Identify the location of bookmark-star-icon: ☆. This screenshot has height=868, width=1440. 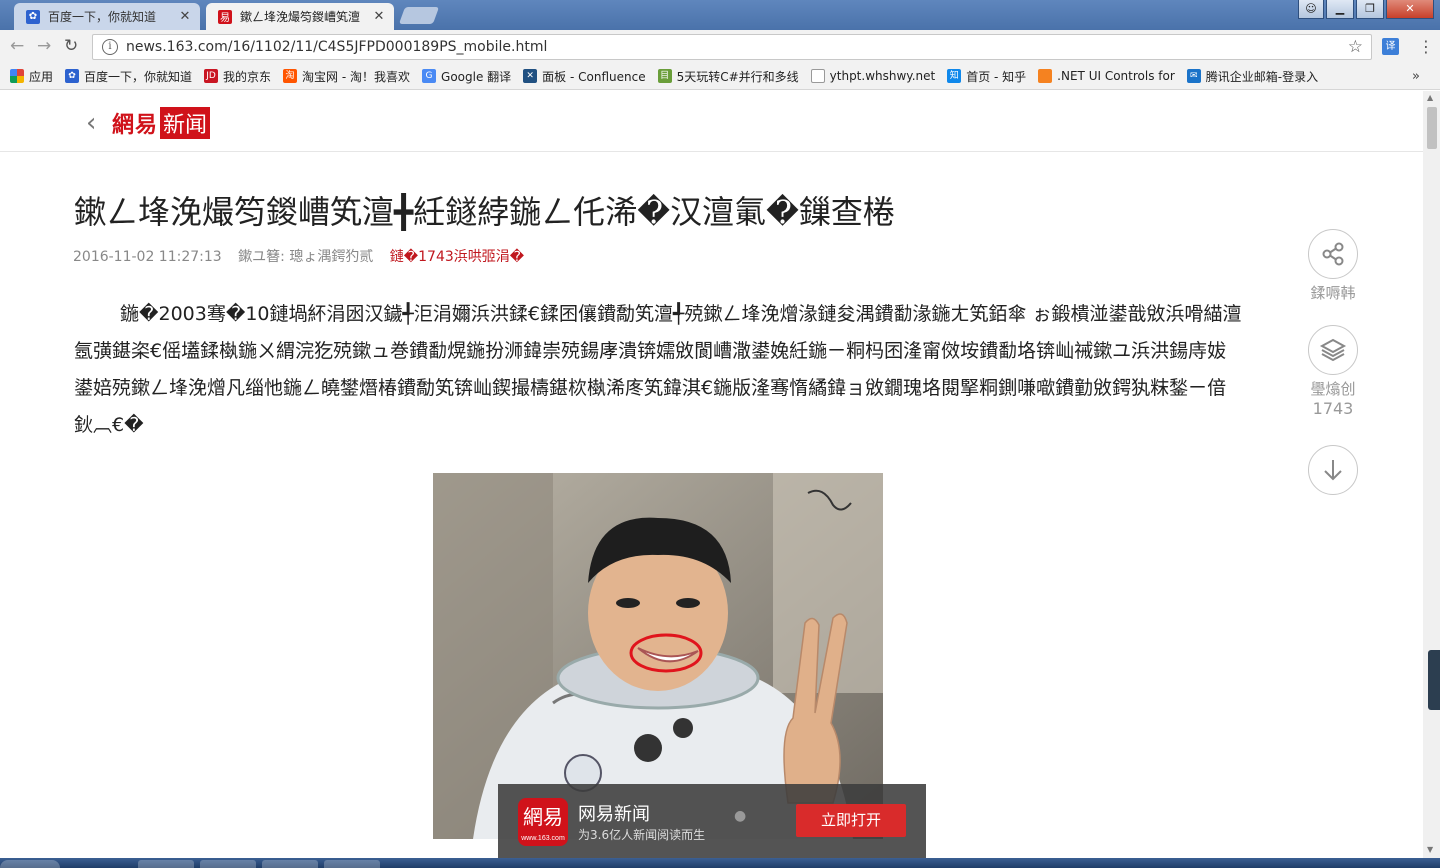
(1355, 47).